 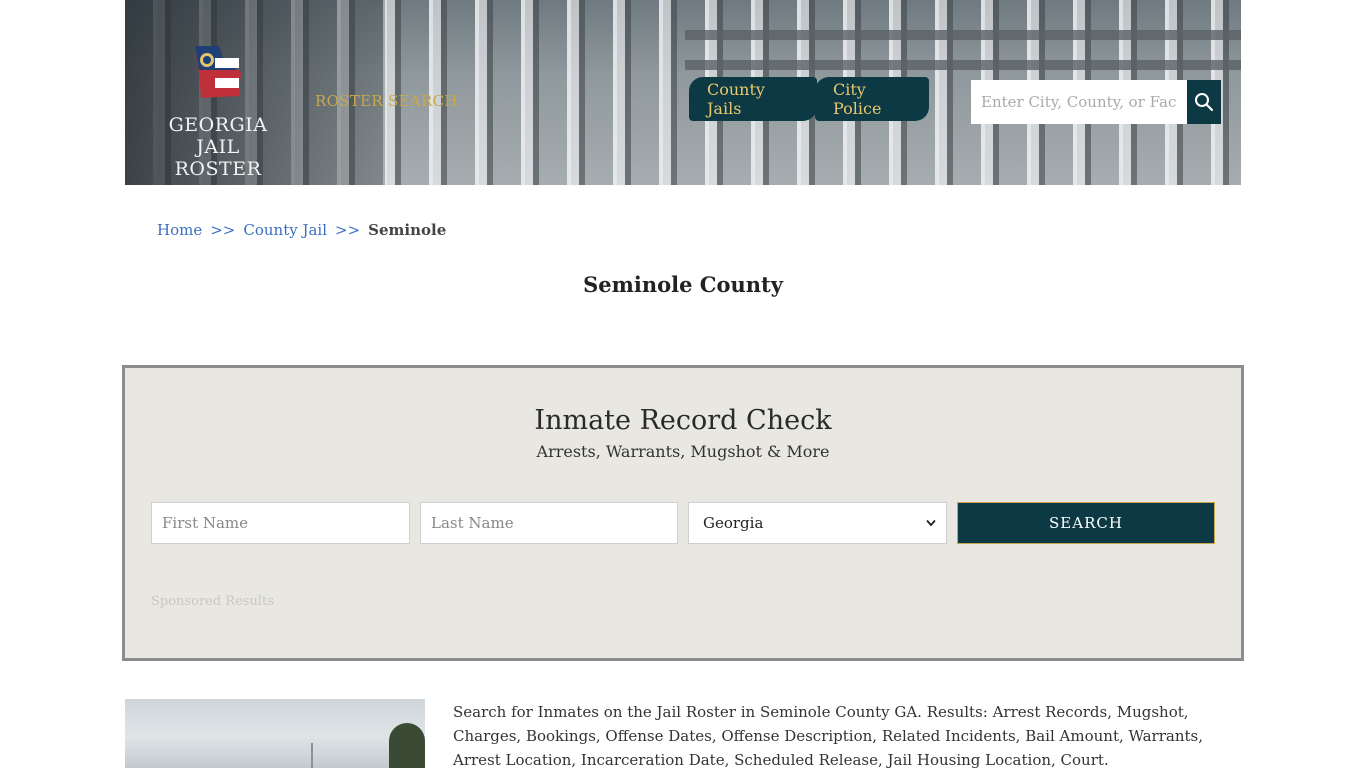 What do you see at coordinates (683, 420) in the screenshot?
I see `record-check-title: Inmate Record Check` at bounding box center [683, 420].